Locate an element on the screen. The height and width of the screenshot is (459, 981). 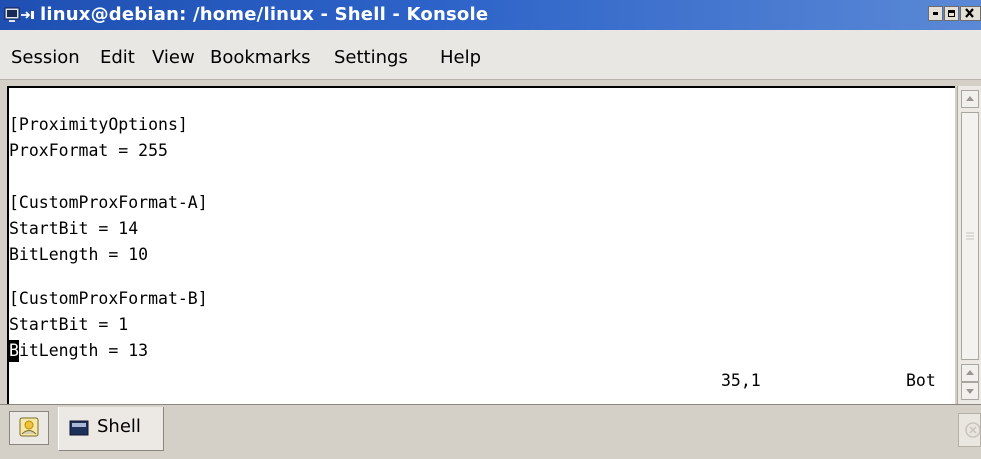
cursor-line-text: itLength = 13 is located at coordinates (83, 350).